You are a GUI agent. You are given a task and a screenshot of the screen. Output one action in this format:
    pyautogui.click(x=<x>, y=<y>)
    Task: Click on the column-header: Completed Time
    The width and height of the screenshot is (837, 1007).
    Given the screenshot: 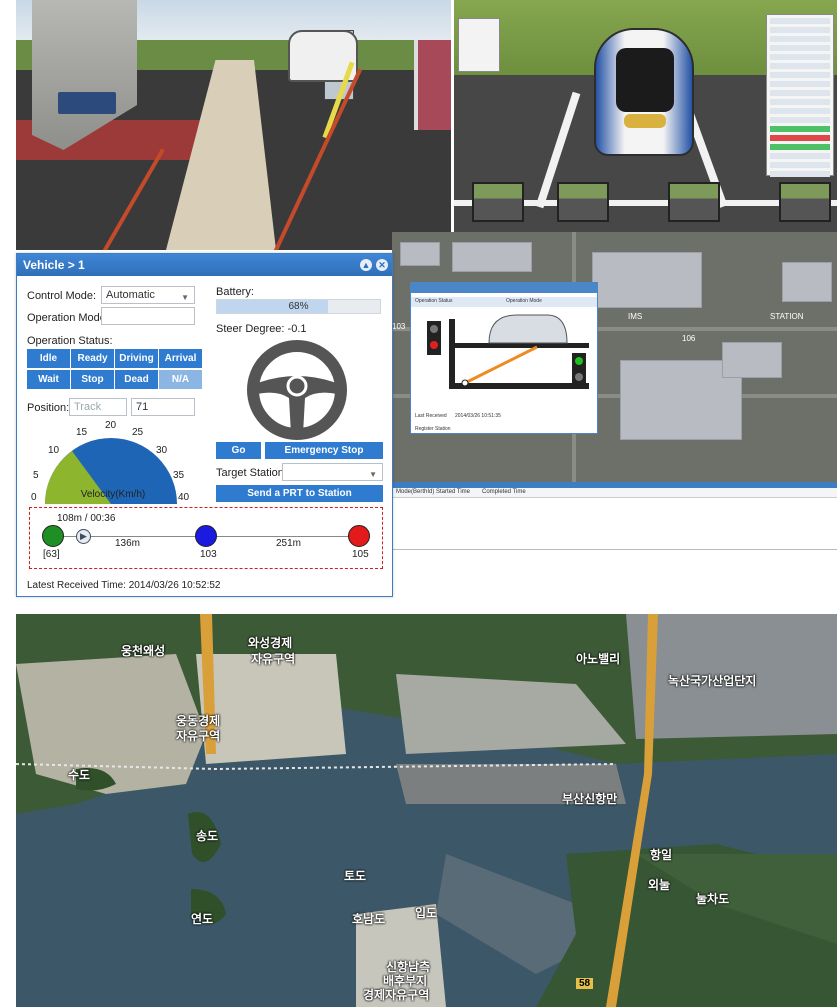 What is the action you would take?
    pyautogui.click(x=504, y=492)
    